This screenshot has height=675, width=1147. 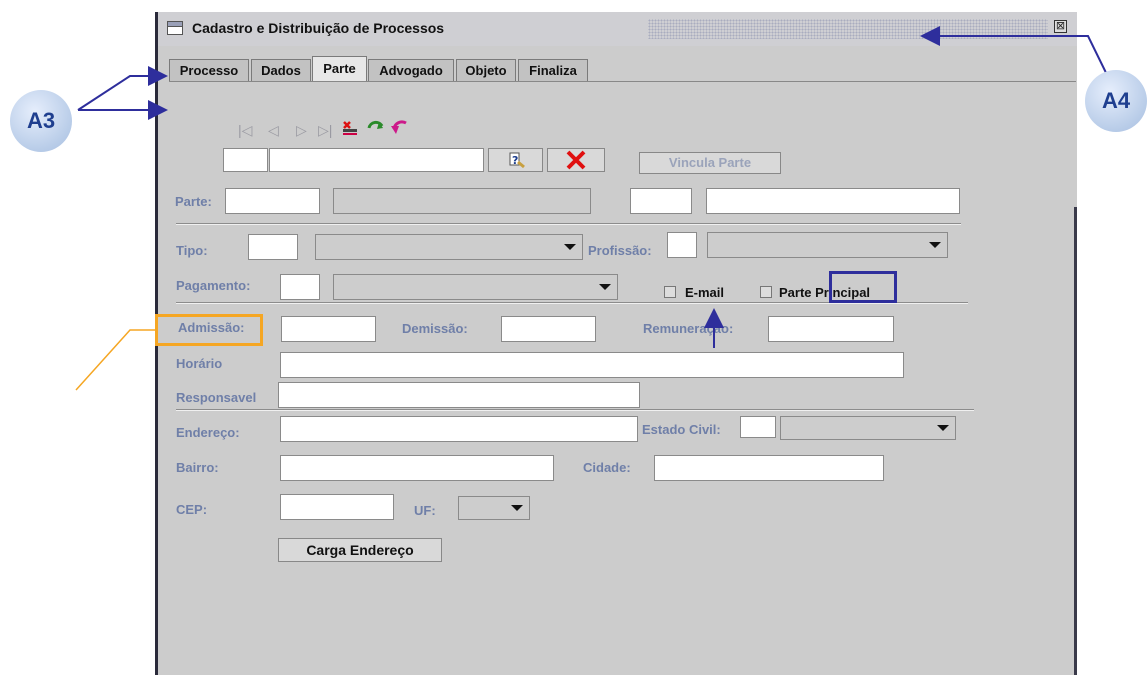 I want to click on a3-arrow-tabs, so click(x=122, y=88).